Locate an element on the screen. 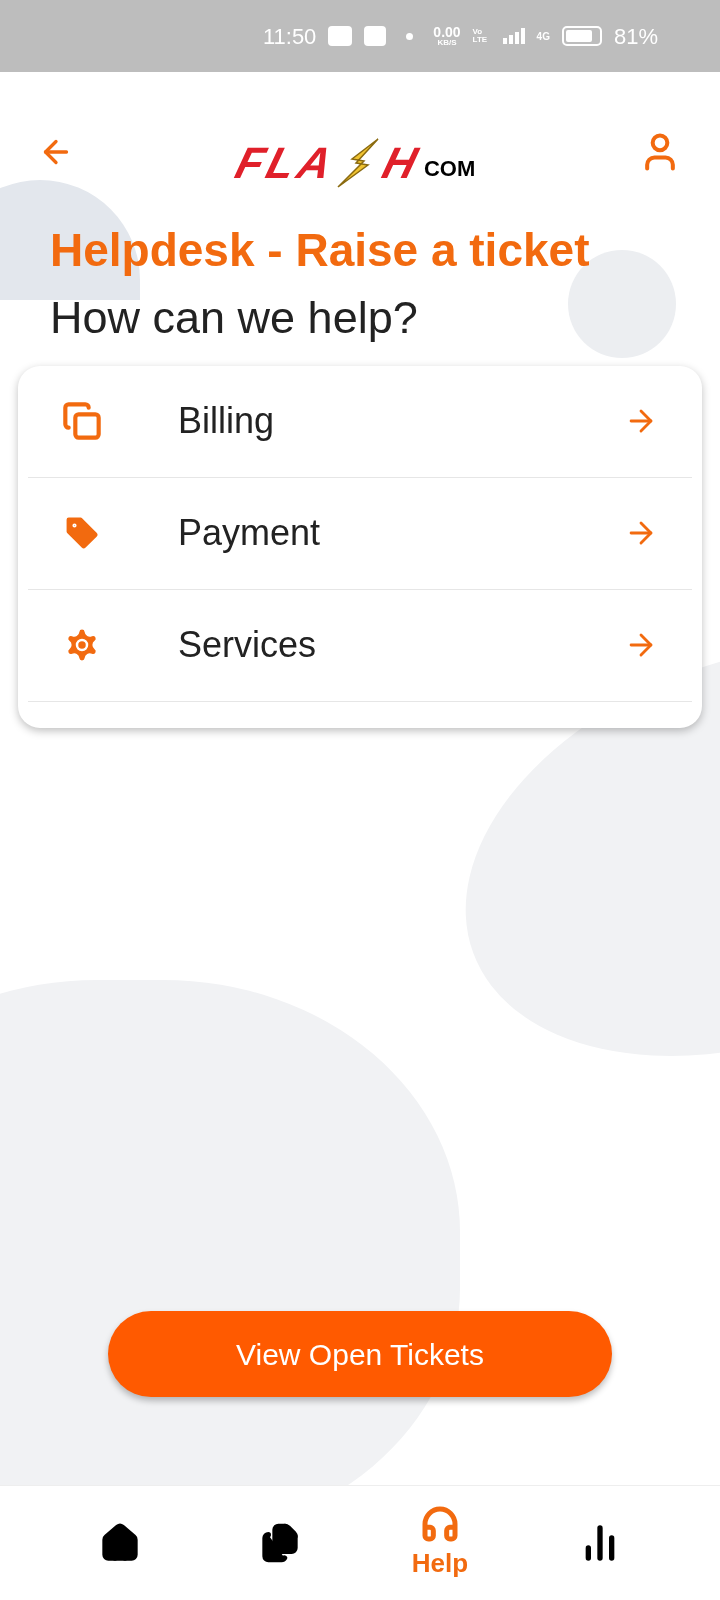 The image size is (720, 1600). copy-icon is located at coordinates (82, 421).